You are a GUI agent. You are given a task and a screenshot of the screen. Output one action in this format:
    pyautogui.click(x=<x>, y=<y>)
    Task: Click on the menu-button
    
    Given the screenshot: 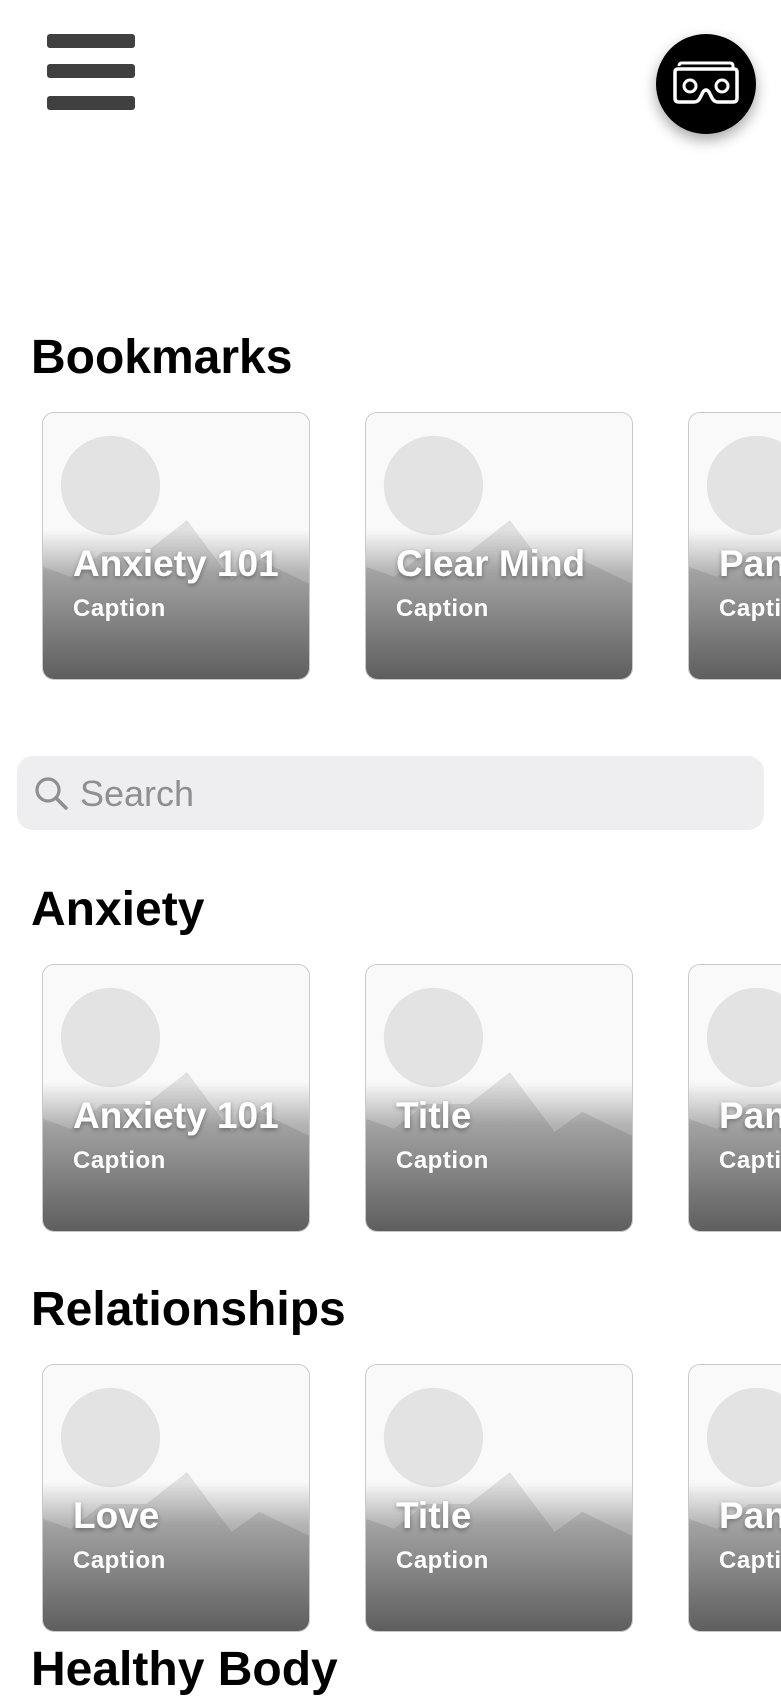 What is the action you would take?
    pyautogui.click(x=91, y=73)
    